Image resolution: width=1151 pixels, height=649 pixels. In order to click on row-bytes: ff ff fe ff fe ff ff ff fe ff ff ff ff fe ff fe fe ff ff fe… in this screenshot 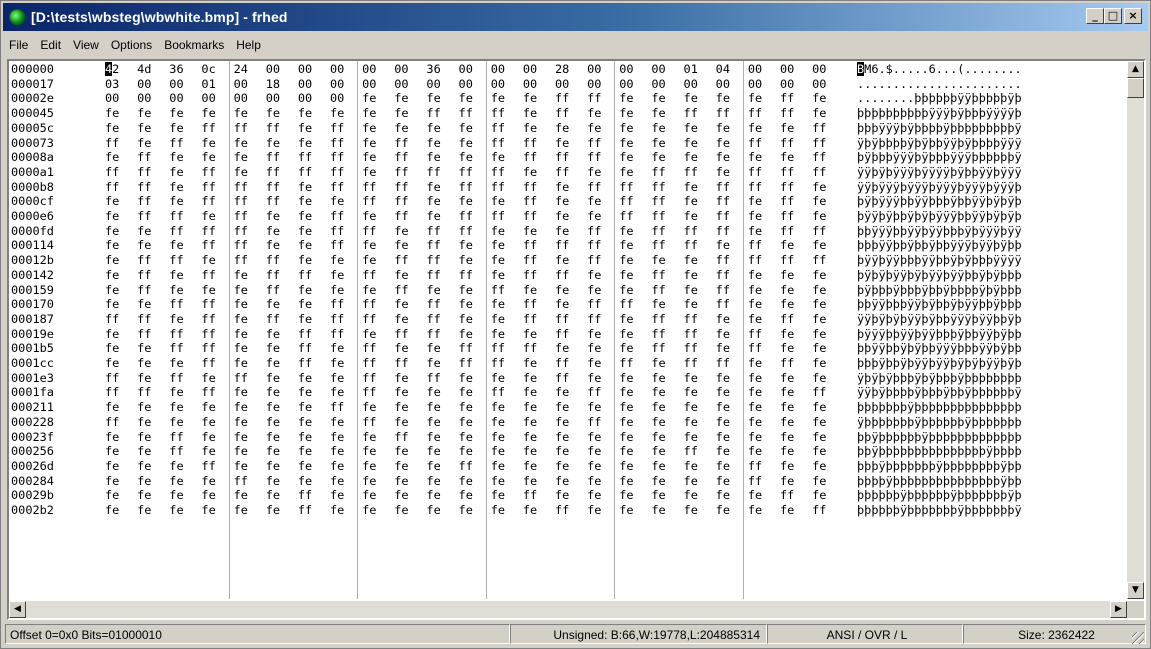, I will do `click(475, 172)`.